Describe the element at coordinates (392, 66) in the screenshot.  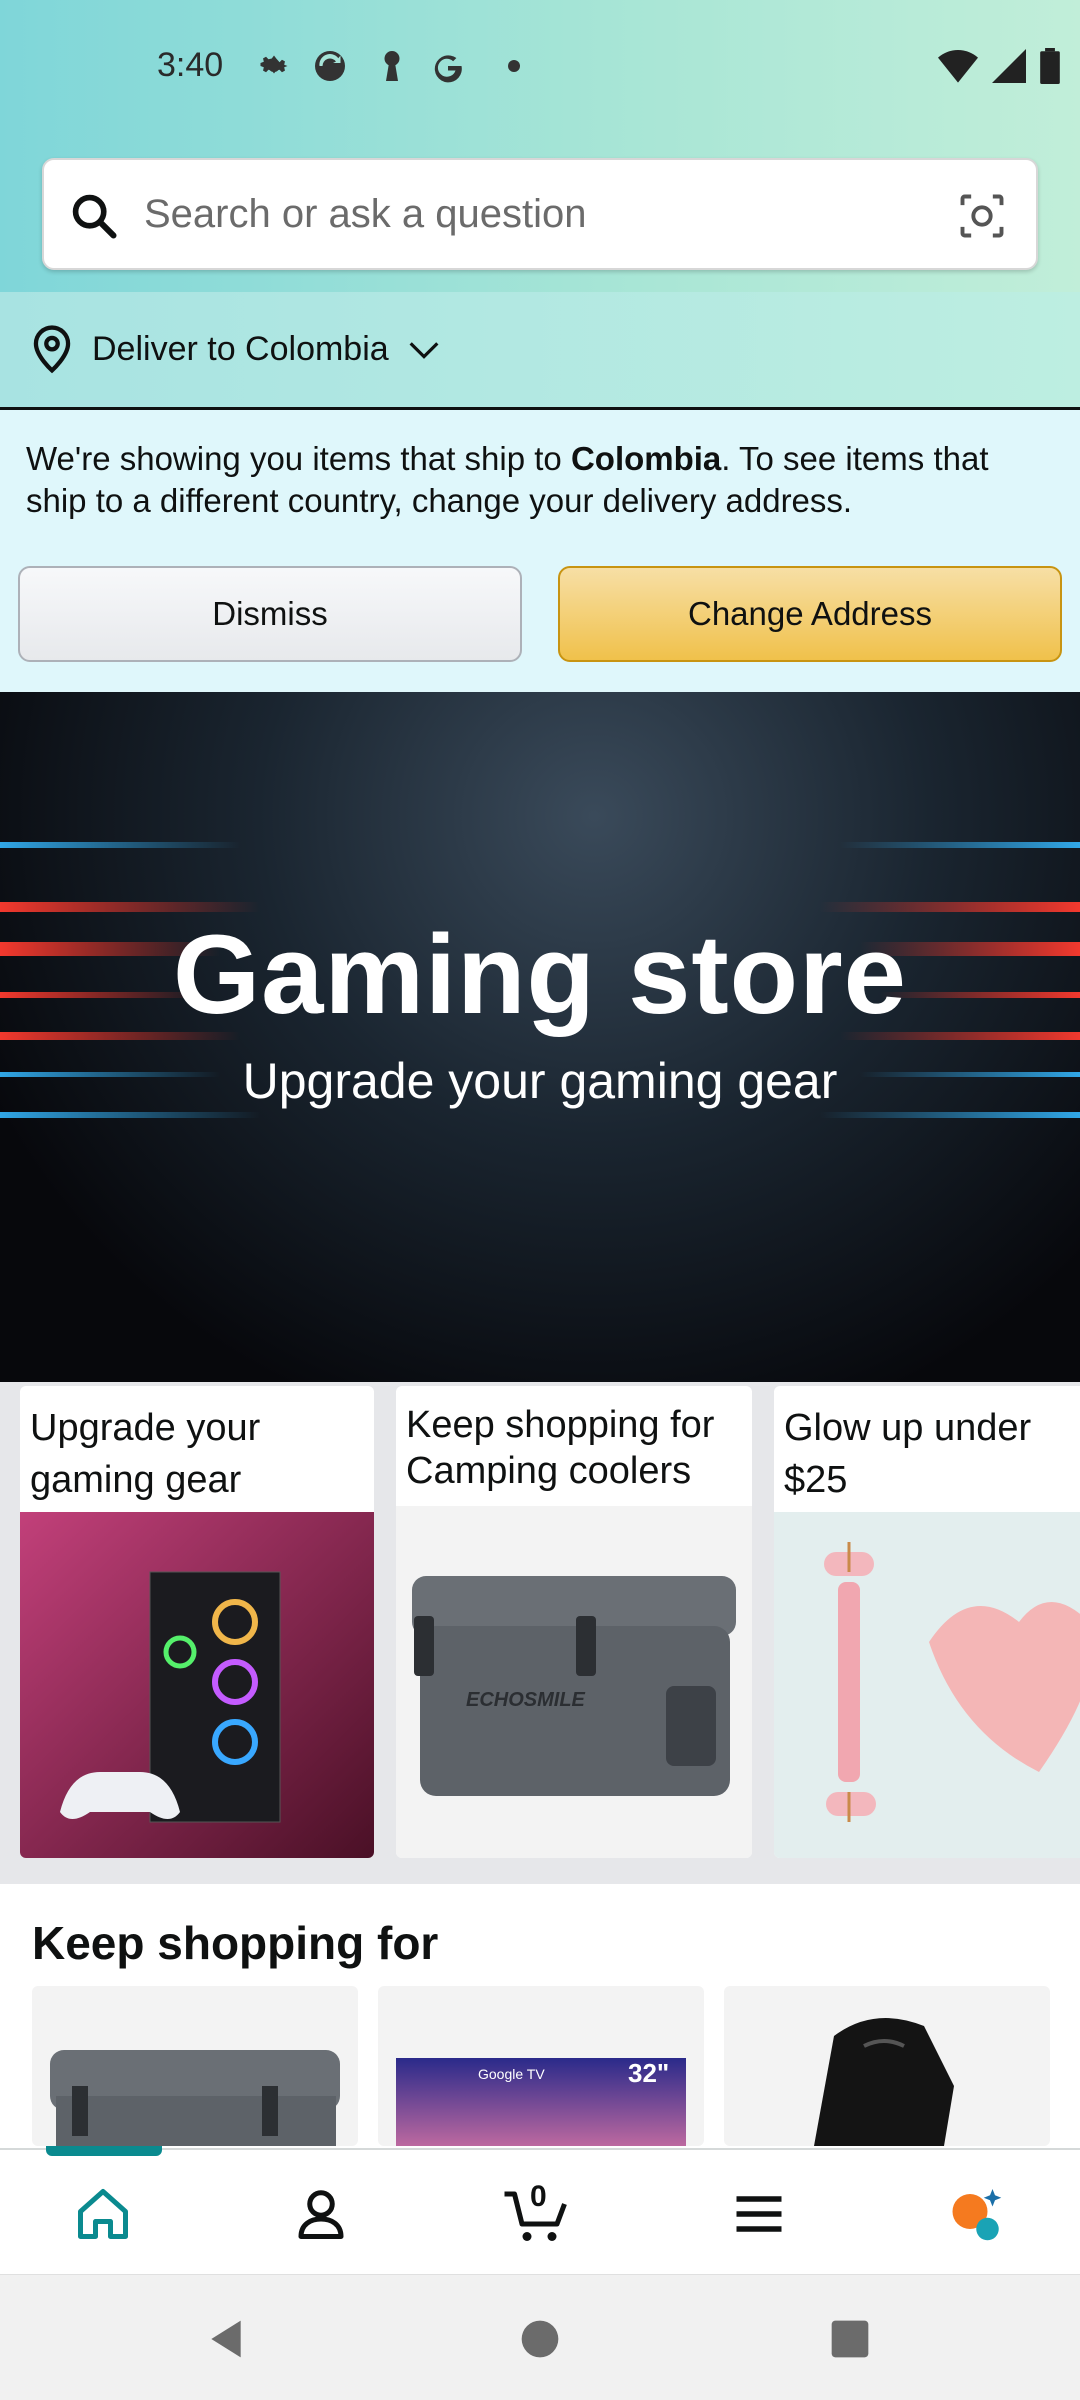
I see `keyhole-icon` at that location.